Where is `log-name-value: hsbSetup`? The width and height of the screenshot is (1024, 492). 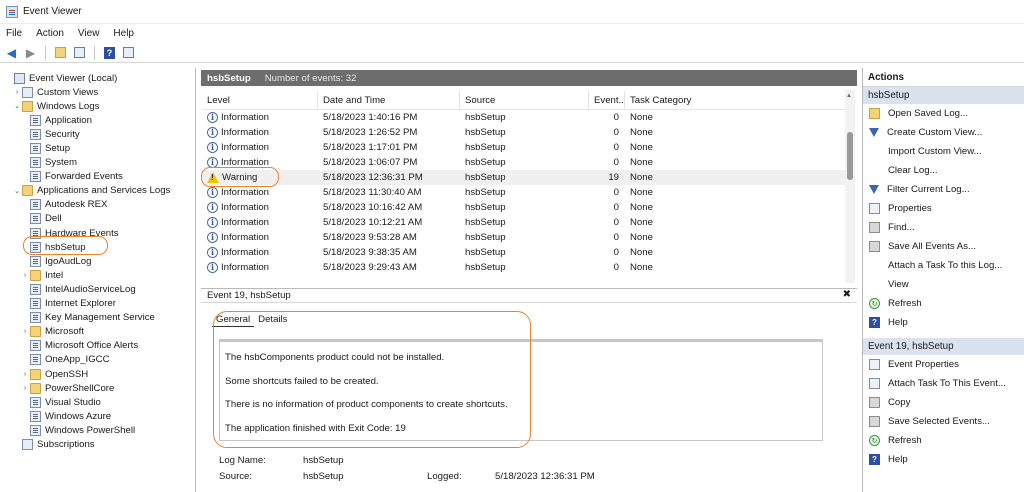 log-name-value: hsbSetup is located at coordinates (323, 460).